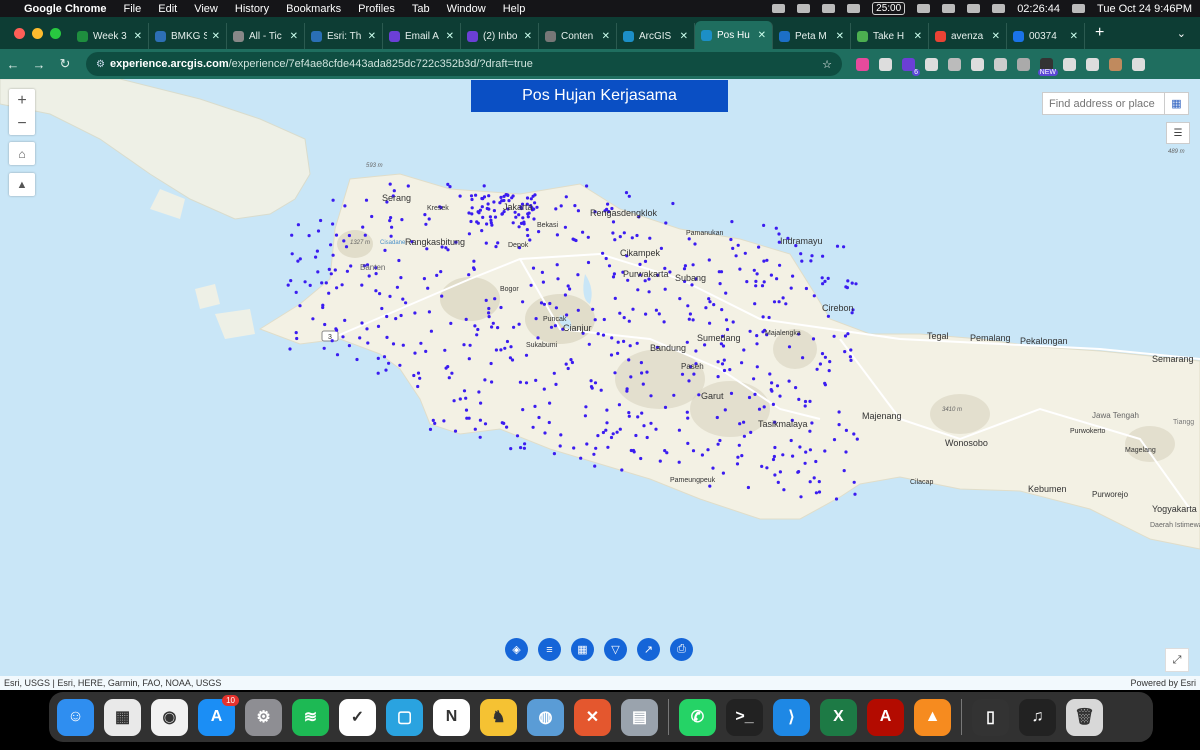  Describe the element at coordinates (968, 36) in the screenshot. I see `tab-11: avenza ✕` at that location.